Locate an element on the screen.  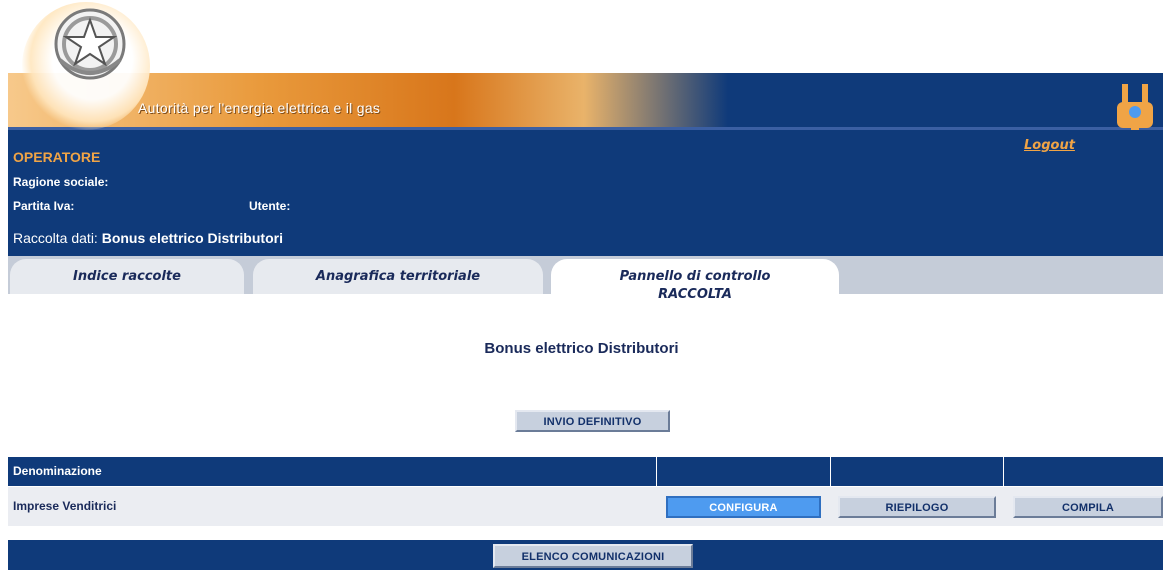
tab-label: Pannello di controllo is located at coordinates (695, 276).